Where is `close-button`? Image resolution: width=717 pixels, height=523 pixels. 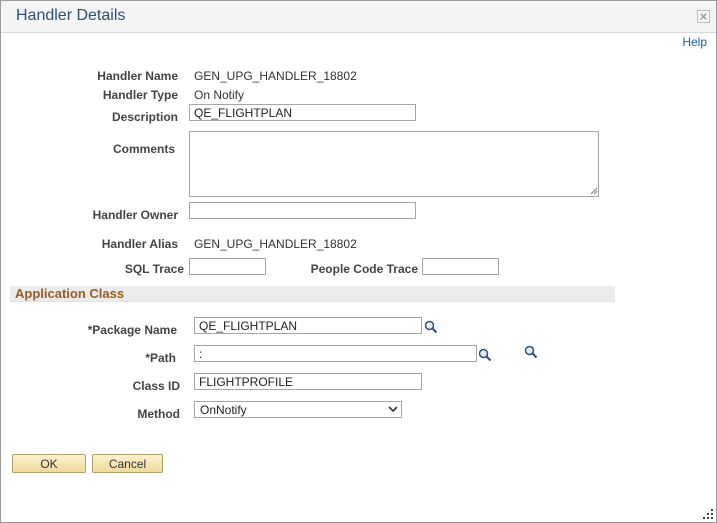 close-button is located at coordinates (703, 16).